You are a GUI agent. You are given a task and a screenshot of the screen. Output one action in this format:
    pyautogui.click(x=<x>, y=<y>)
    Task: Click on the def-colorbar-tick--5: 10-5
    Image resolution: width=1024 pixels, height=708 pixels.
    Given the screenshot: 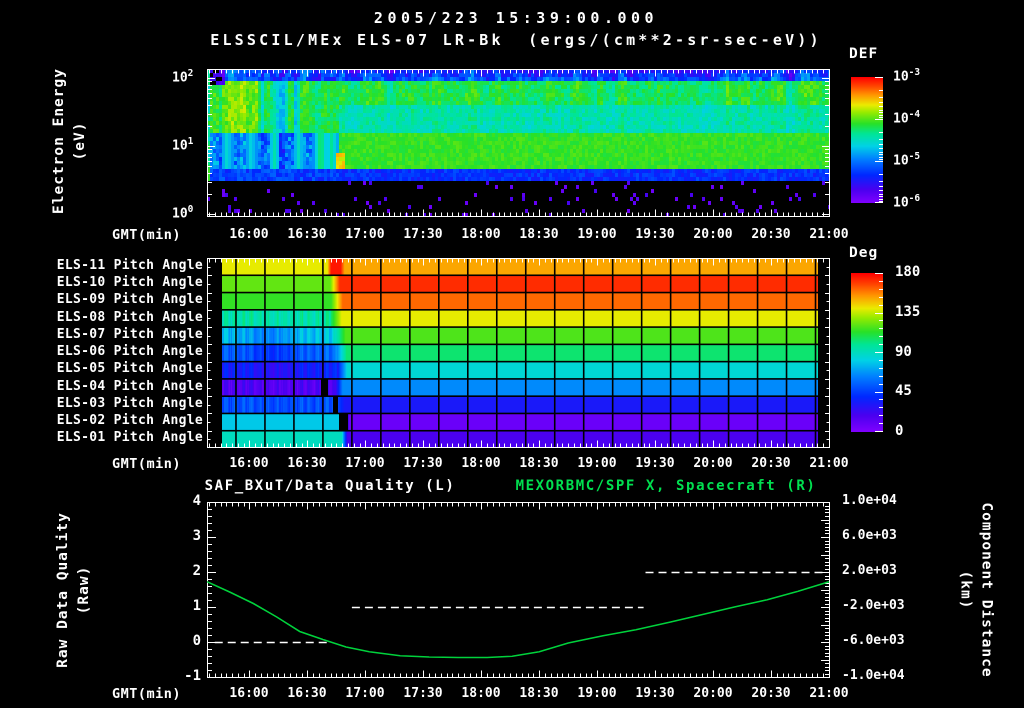 What is the action you would take?
    pyautogui.click(x=907, y=160)
    